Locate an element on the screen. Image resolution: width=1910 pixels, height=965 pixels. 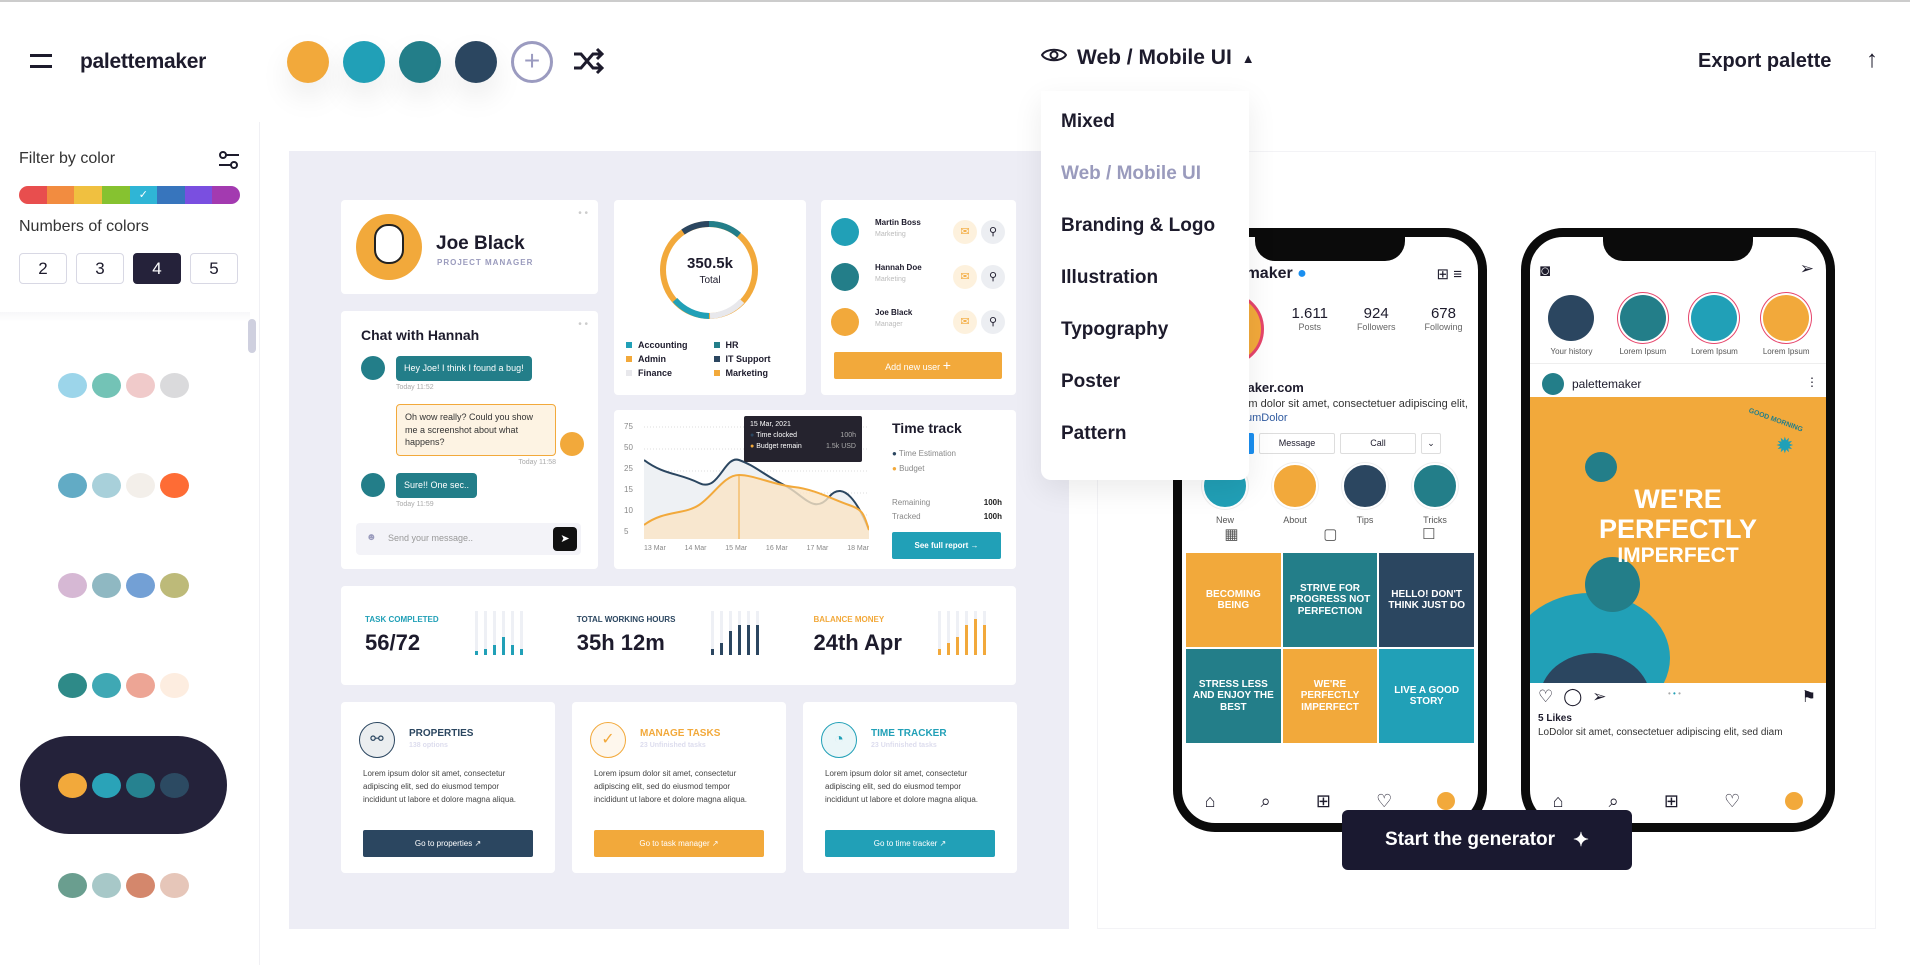
feature-button: Go to task manager ↗ is located at coordinates (679, 843).